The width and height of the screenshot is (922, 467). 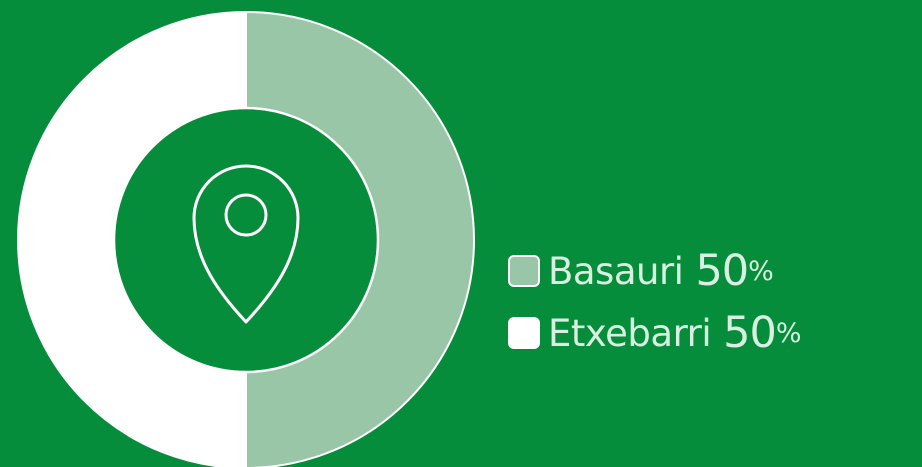 What do you see at coordinates (761, 271) in the screenshot?
I see `legend-unit-basauri: %` at bounding box center [761, 271].